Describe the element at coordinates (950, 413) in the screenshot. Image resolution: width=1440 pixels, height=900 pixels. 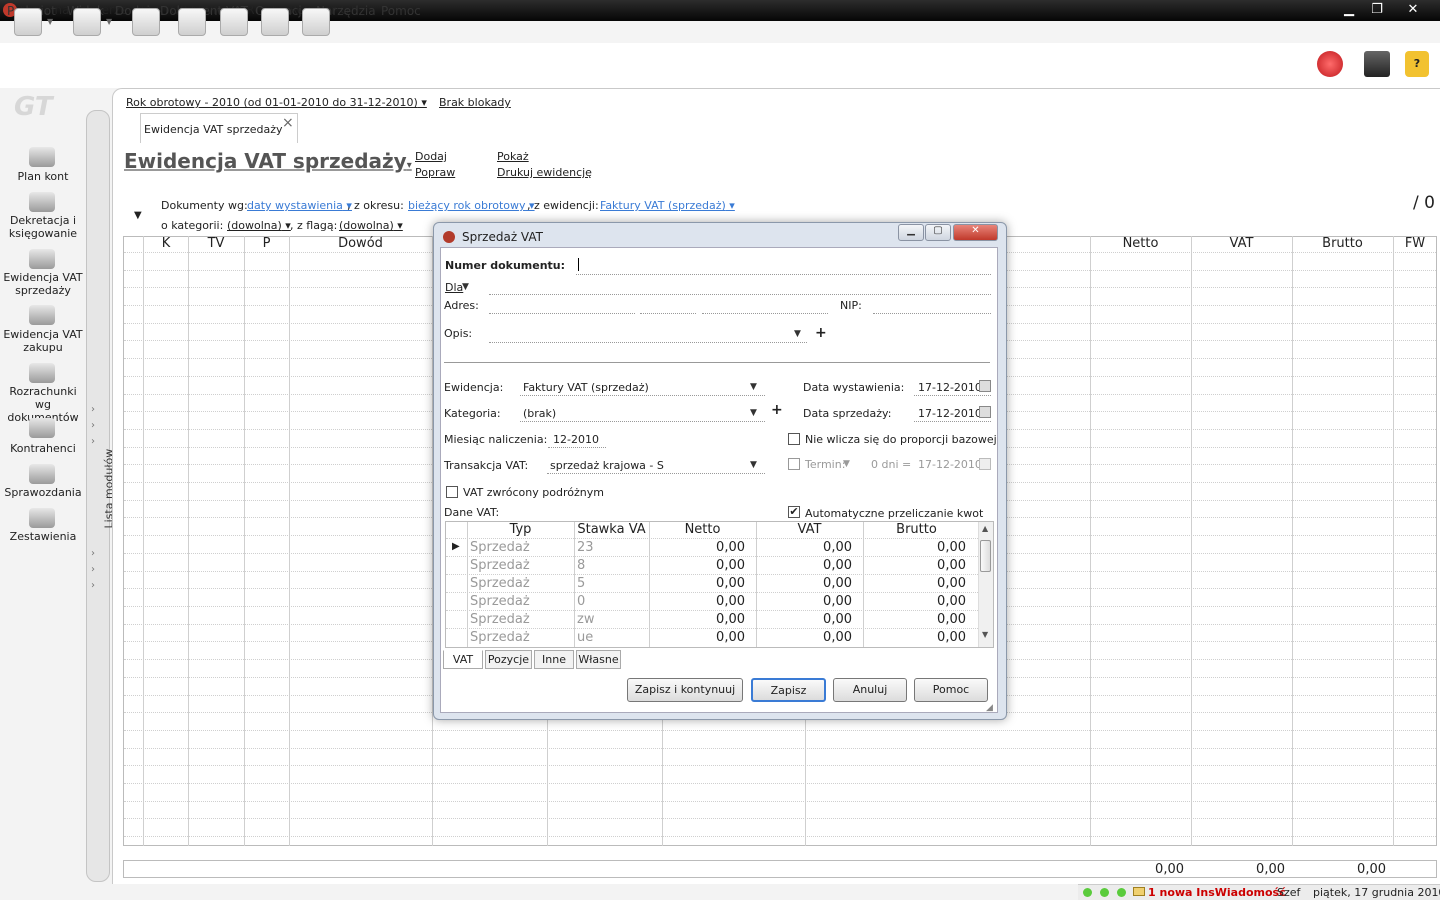
I see `sale-date-value: 17-12-2010` at that location.